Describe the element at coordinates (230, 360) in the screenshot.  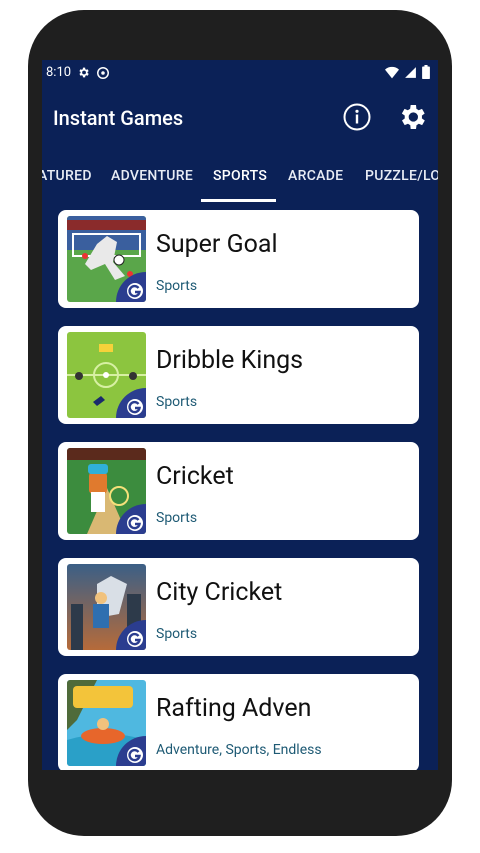
I see `game-title: Dribble Kings` at that location.